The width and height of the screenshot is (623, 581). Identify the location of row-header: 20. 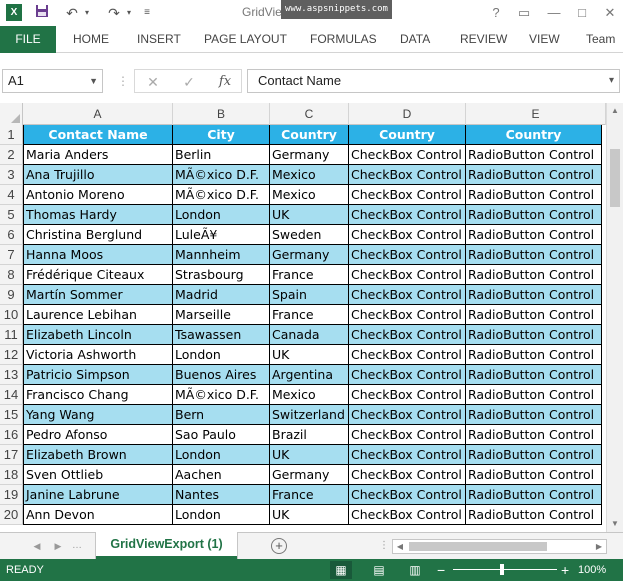
(11, 515).